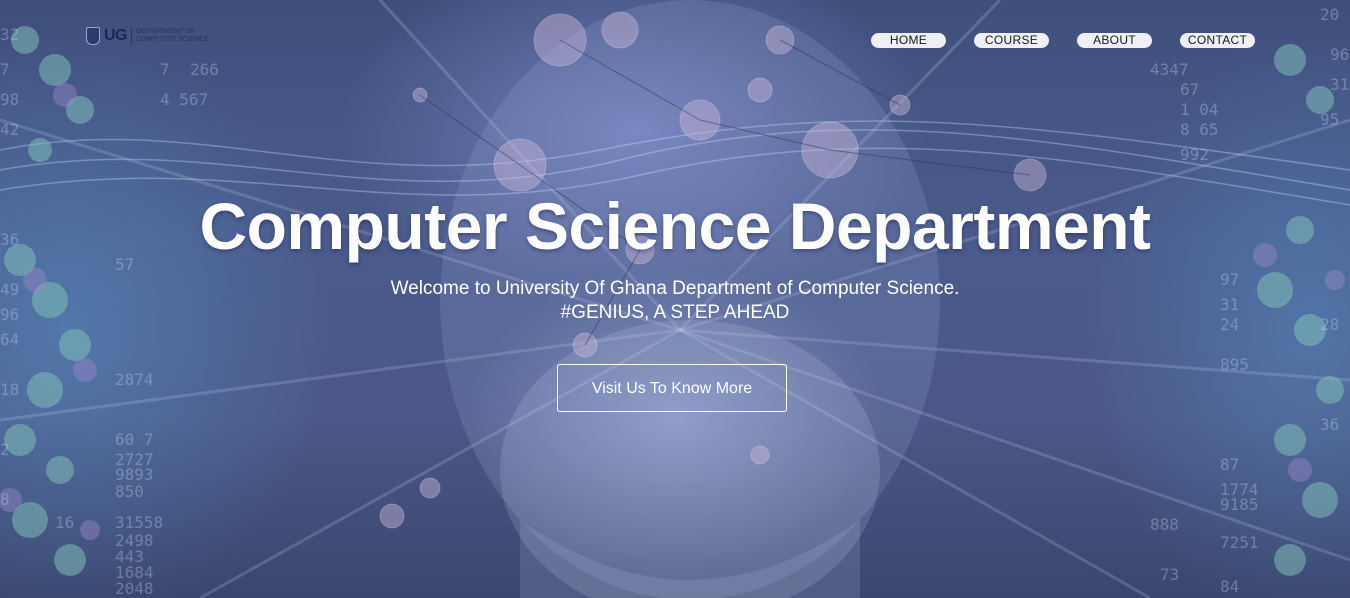 Image resolution: width=1350 pixels, height=598 pixels. Describe the element at coordinates (129, 491) in the screenshot. I see `svg-text: 850` at that location.